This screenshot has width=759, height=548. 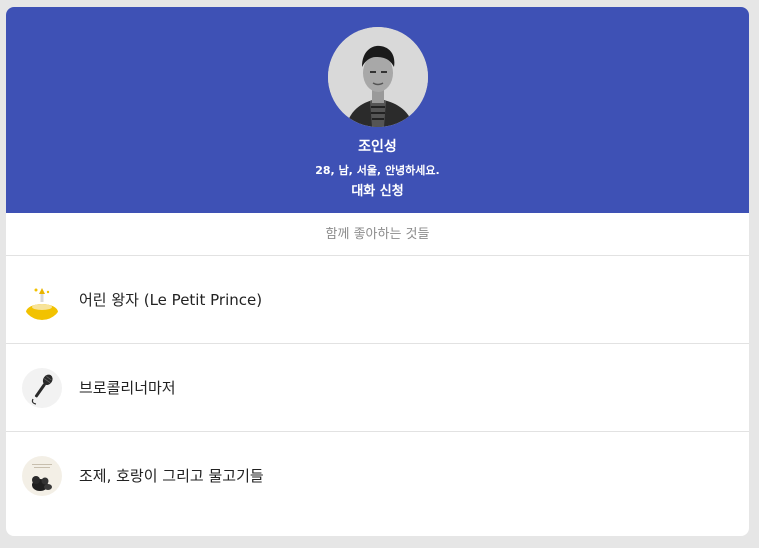 What do you see at coordinates (171, 476) in the screenshot?
I see `list-item-label: 조제, 호랑이 그리고 물고기들` at bounding box center [171, 476].